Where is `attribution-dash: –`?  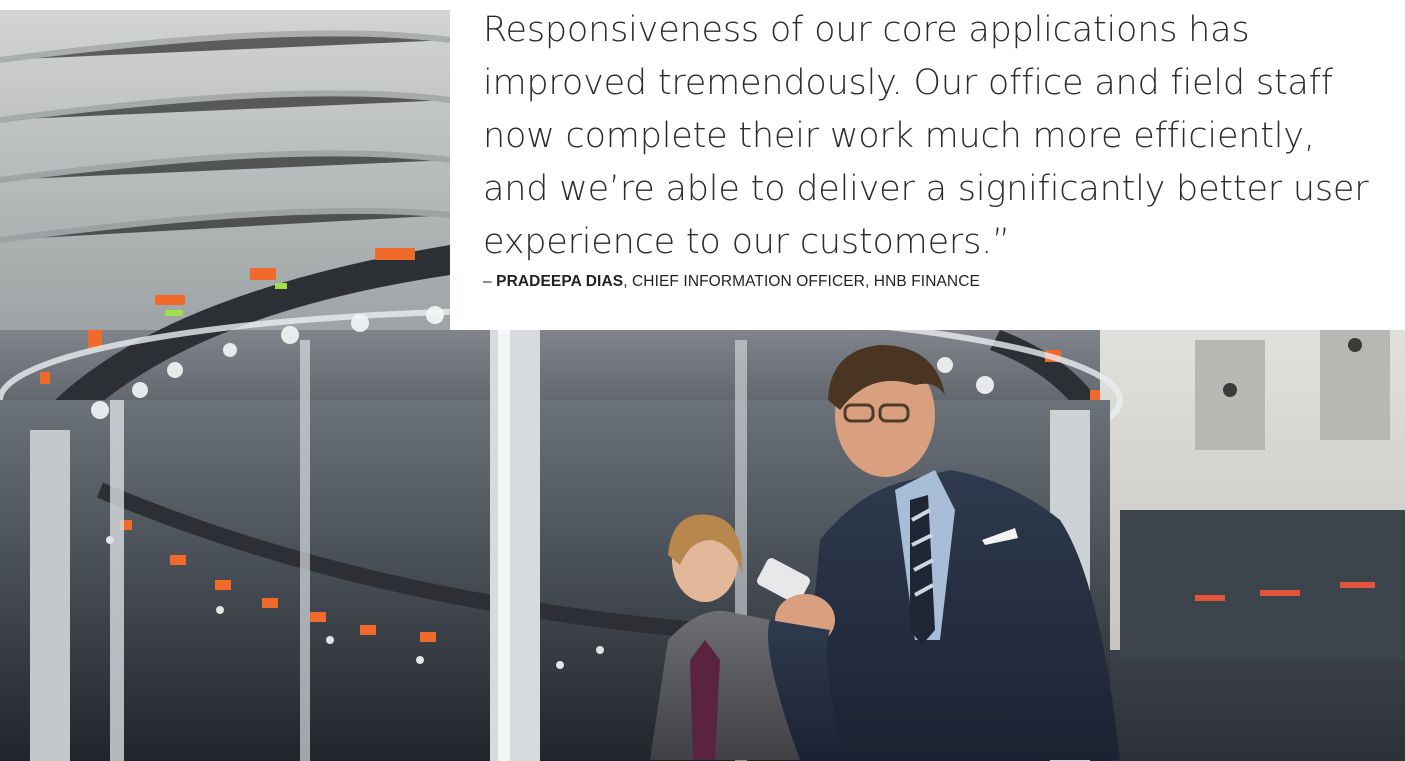
attribution-dash: – is located at coordinates (490, 281).